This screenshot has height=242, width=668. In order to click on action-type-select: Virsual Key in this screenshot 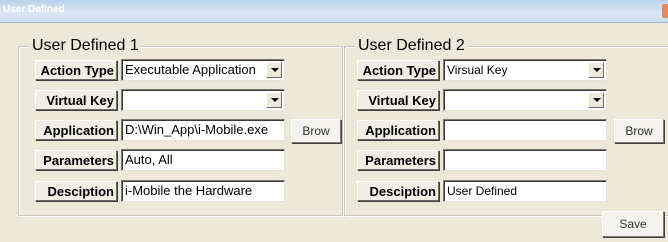, I will do `click(525, 70)`.